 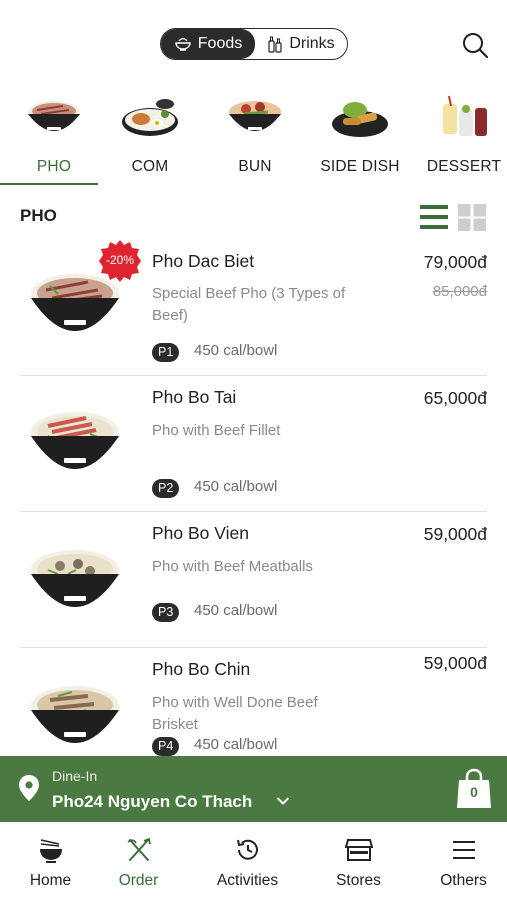 I want to click on item-code-badge: P4, so click(x=166, y=746).